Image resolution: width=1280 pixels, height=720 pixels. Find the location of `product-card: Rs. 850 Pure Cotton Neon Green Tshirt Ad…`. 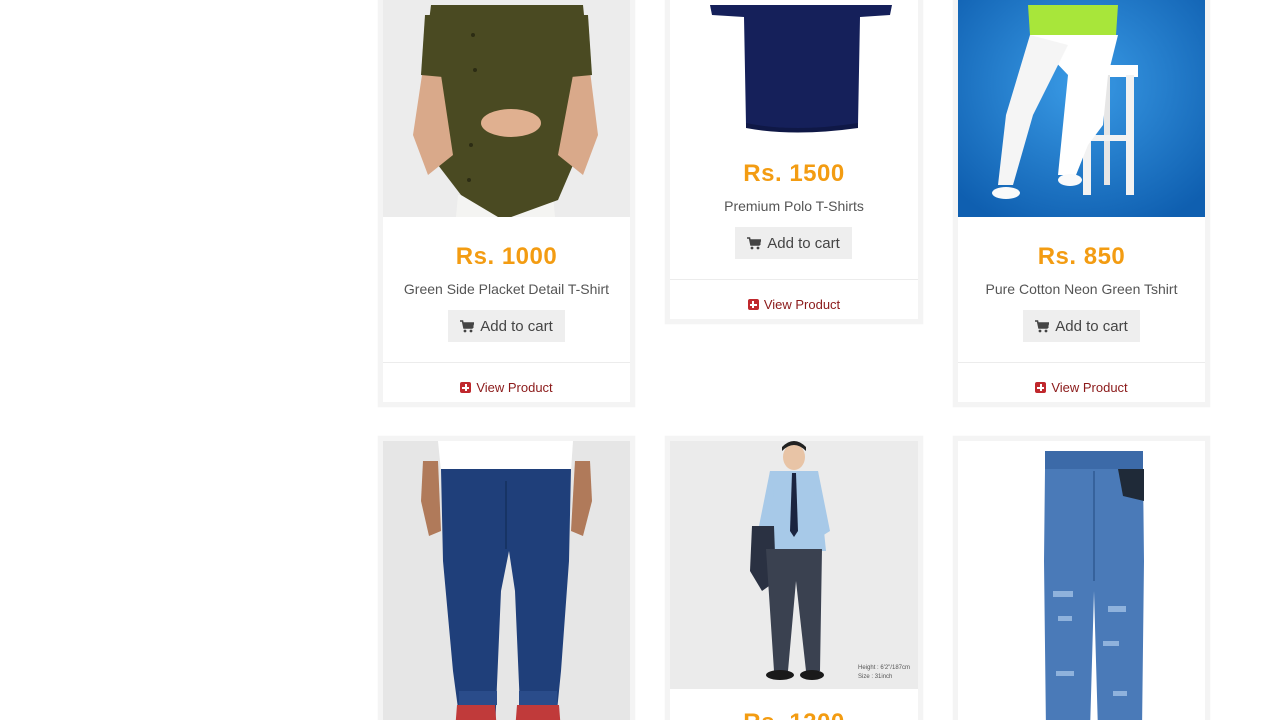

product-card: Rs. 850 Pure Cotton Neon Green Tshirt Ad… is located at coordinates (1081, 203).